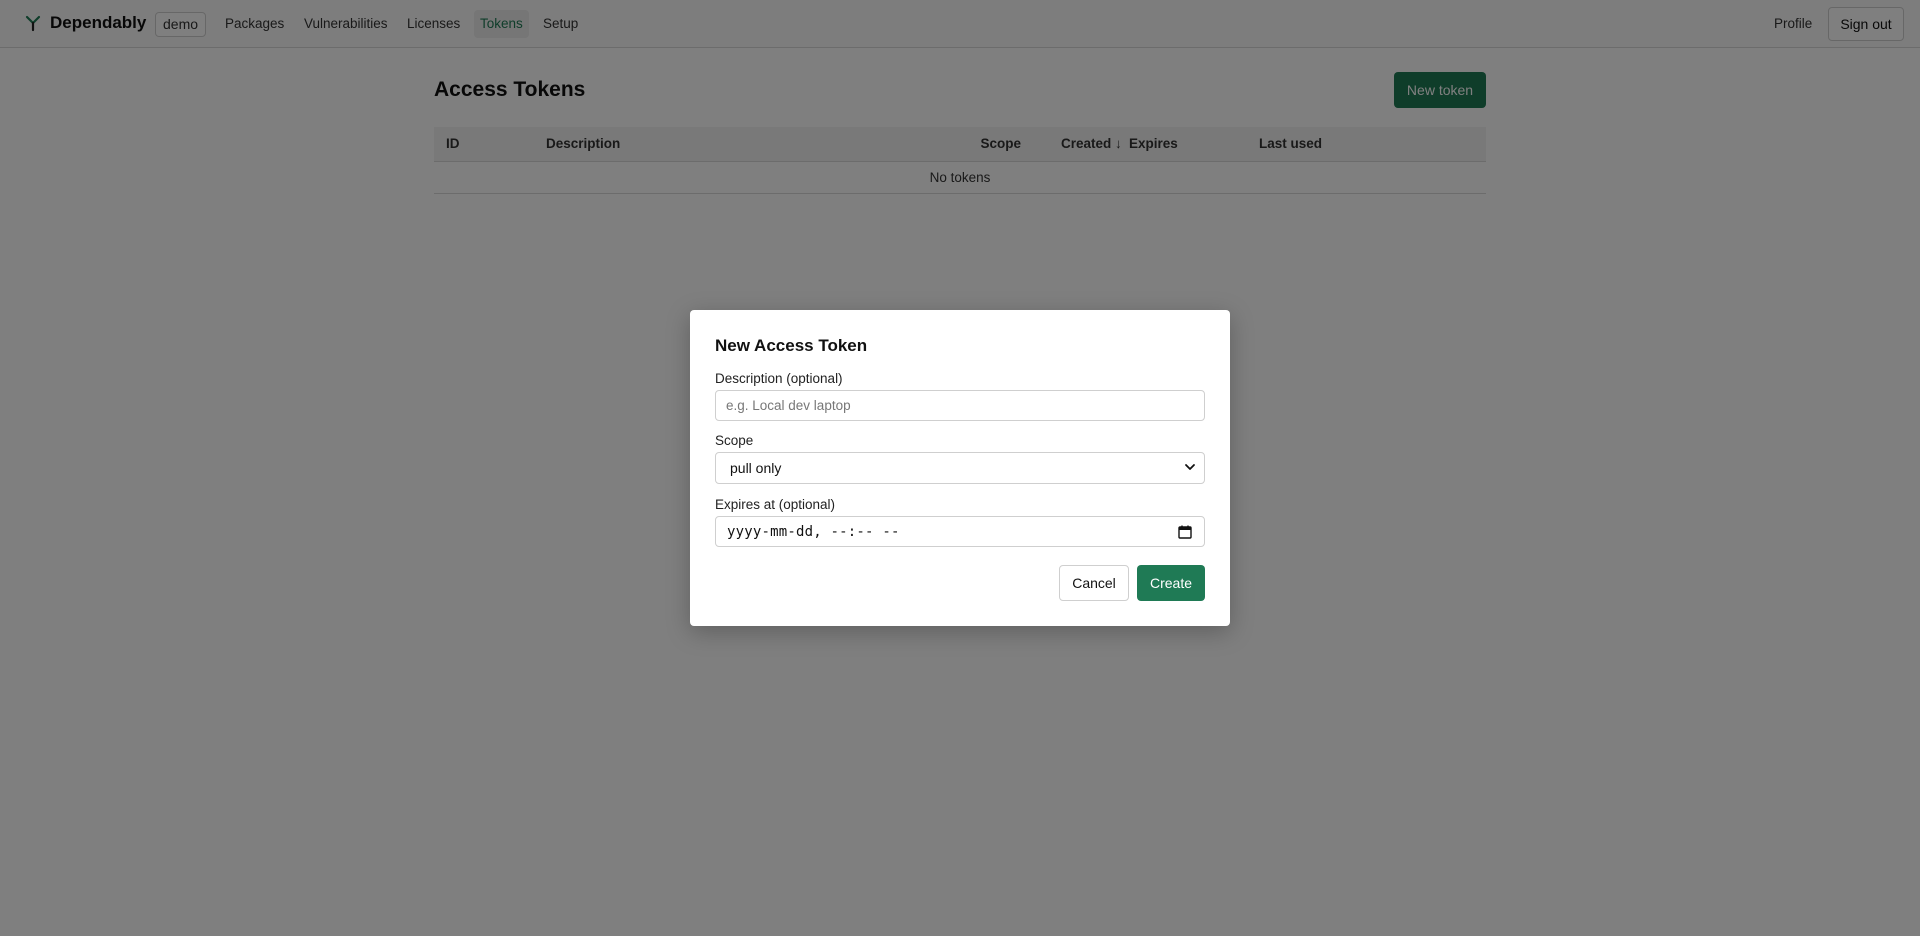 Image resolution: width=1920 pixels, height=936 pixels. What do you see at coordinates (734, 440) in the screenshot?
I see `scope-label: Scope` at bounding box center [734, 440].